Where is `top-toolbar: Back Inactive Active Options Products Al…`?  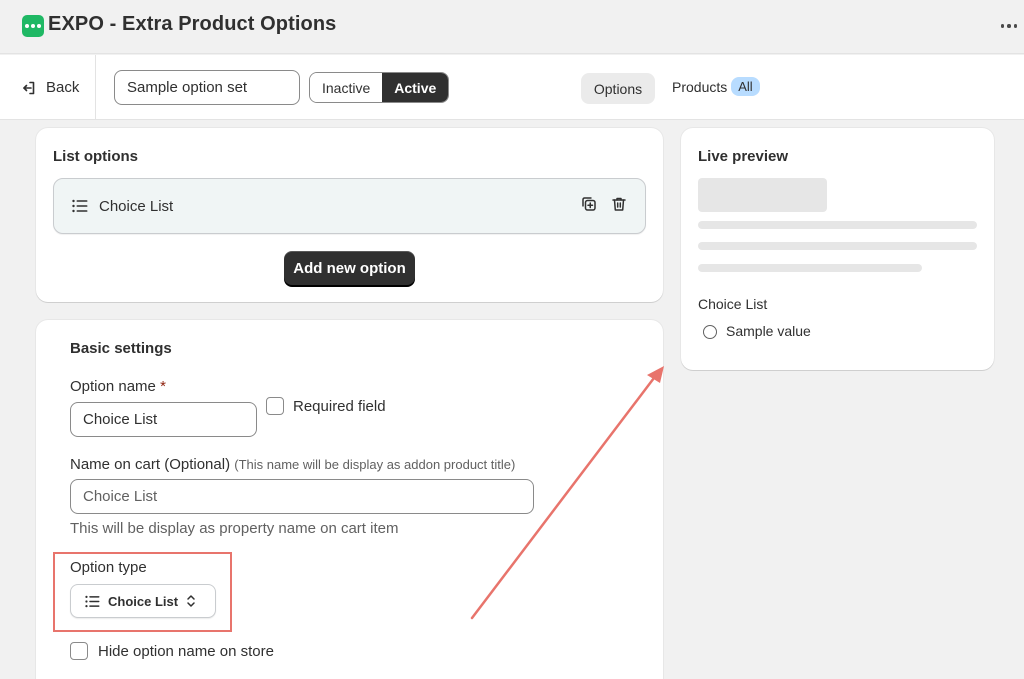 top-toolbar: Back Inactive Active Options Products Al… is located at coordinates (512, 87).